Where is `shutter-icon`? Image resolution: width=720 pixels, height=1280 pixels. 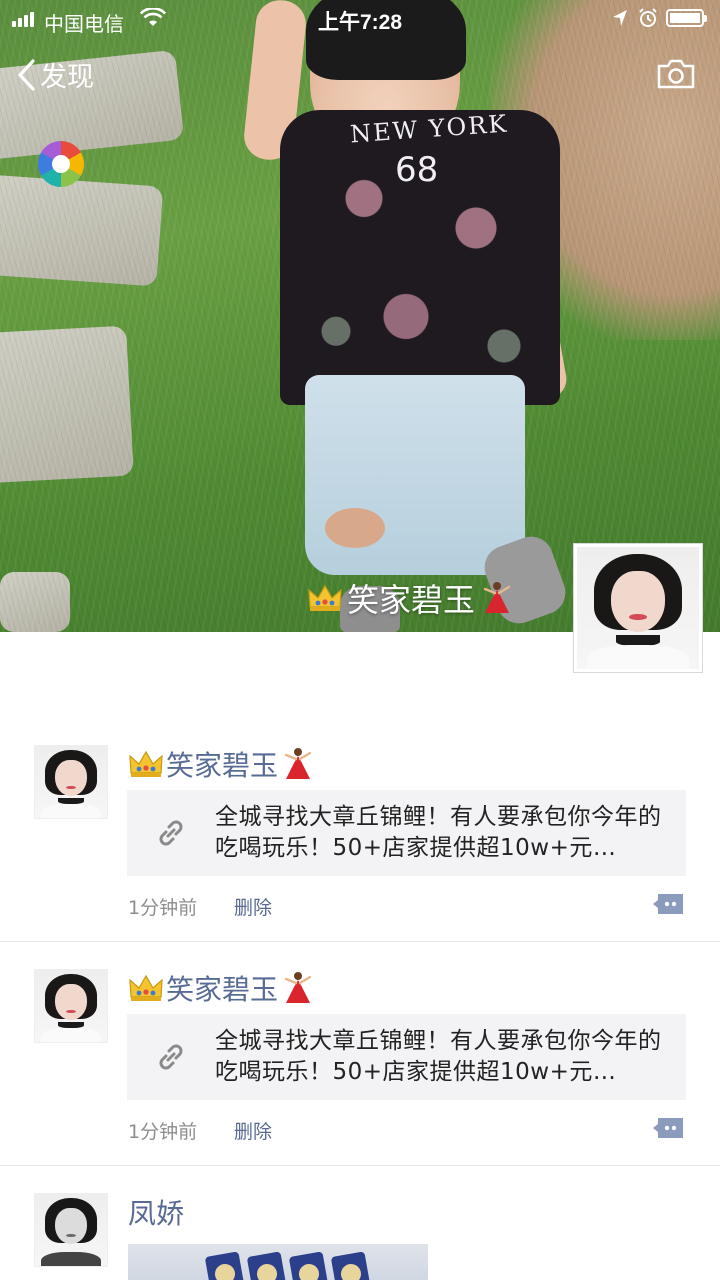 shutter-icon is located at coordinates (61, 164).